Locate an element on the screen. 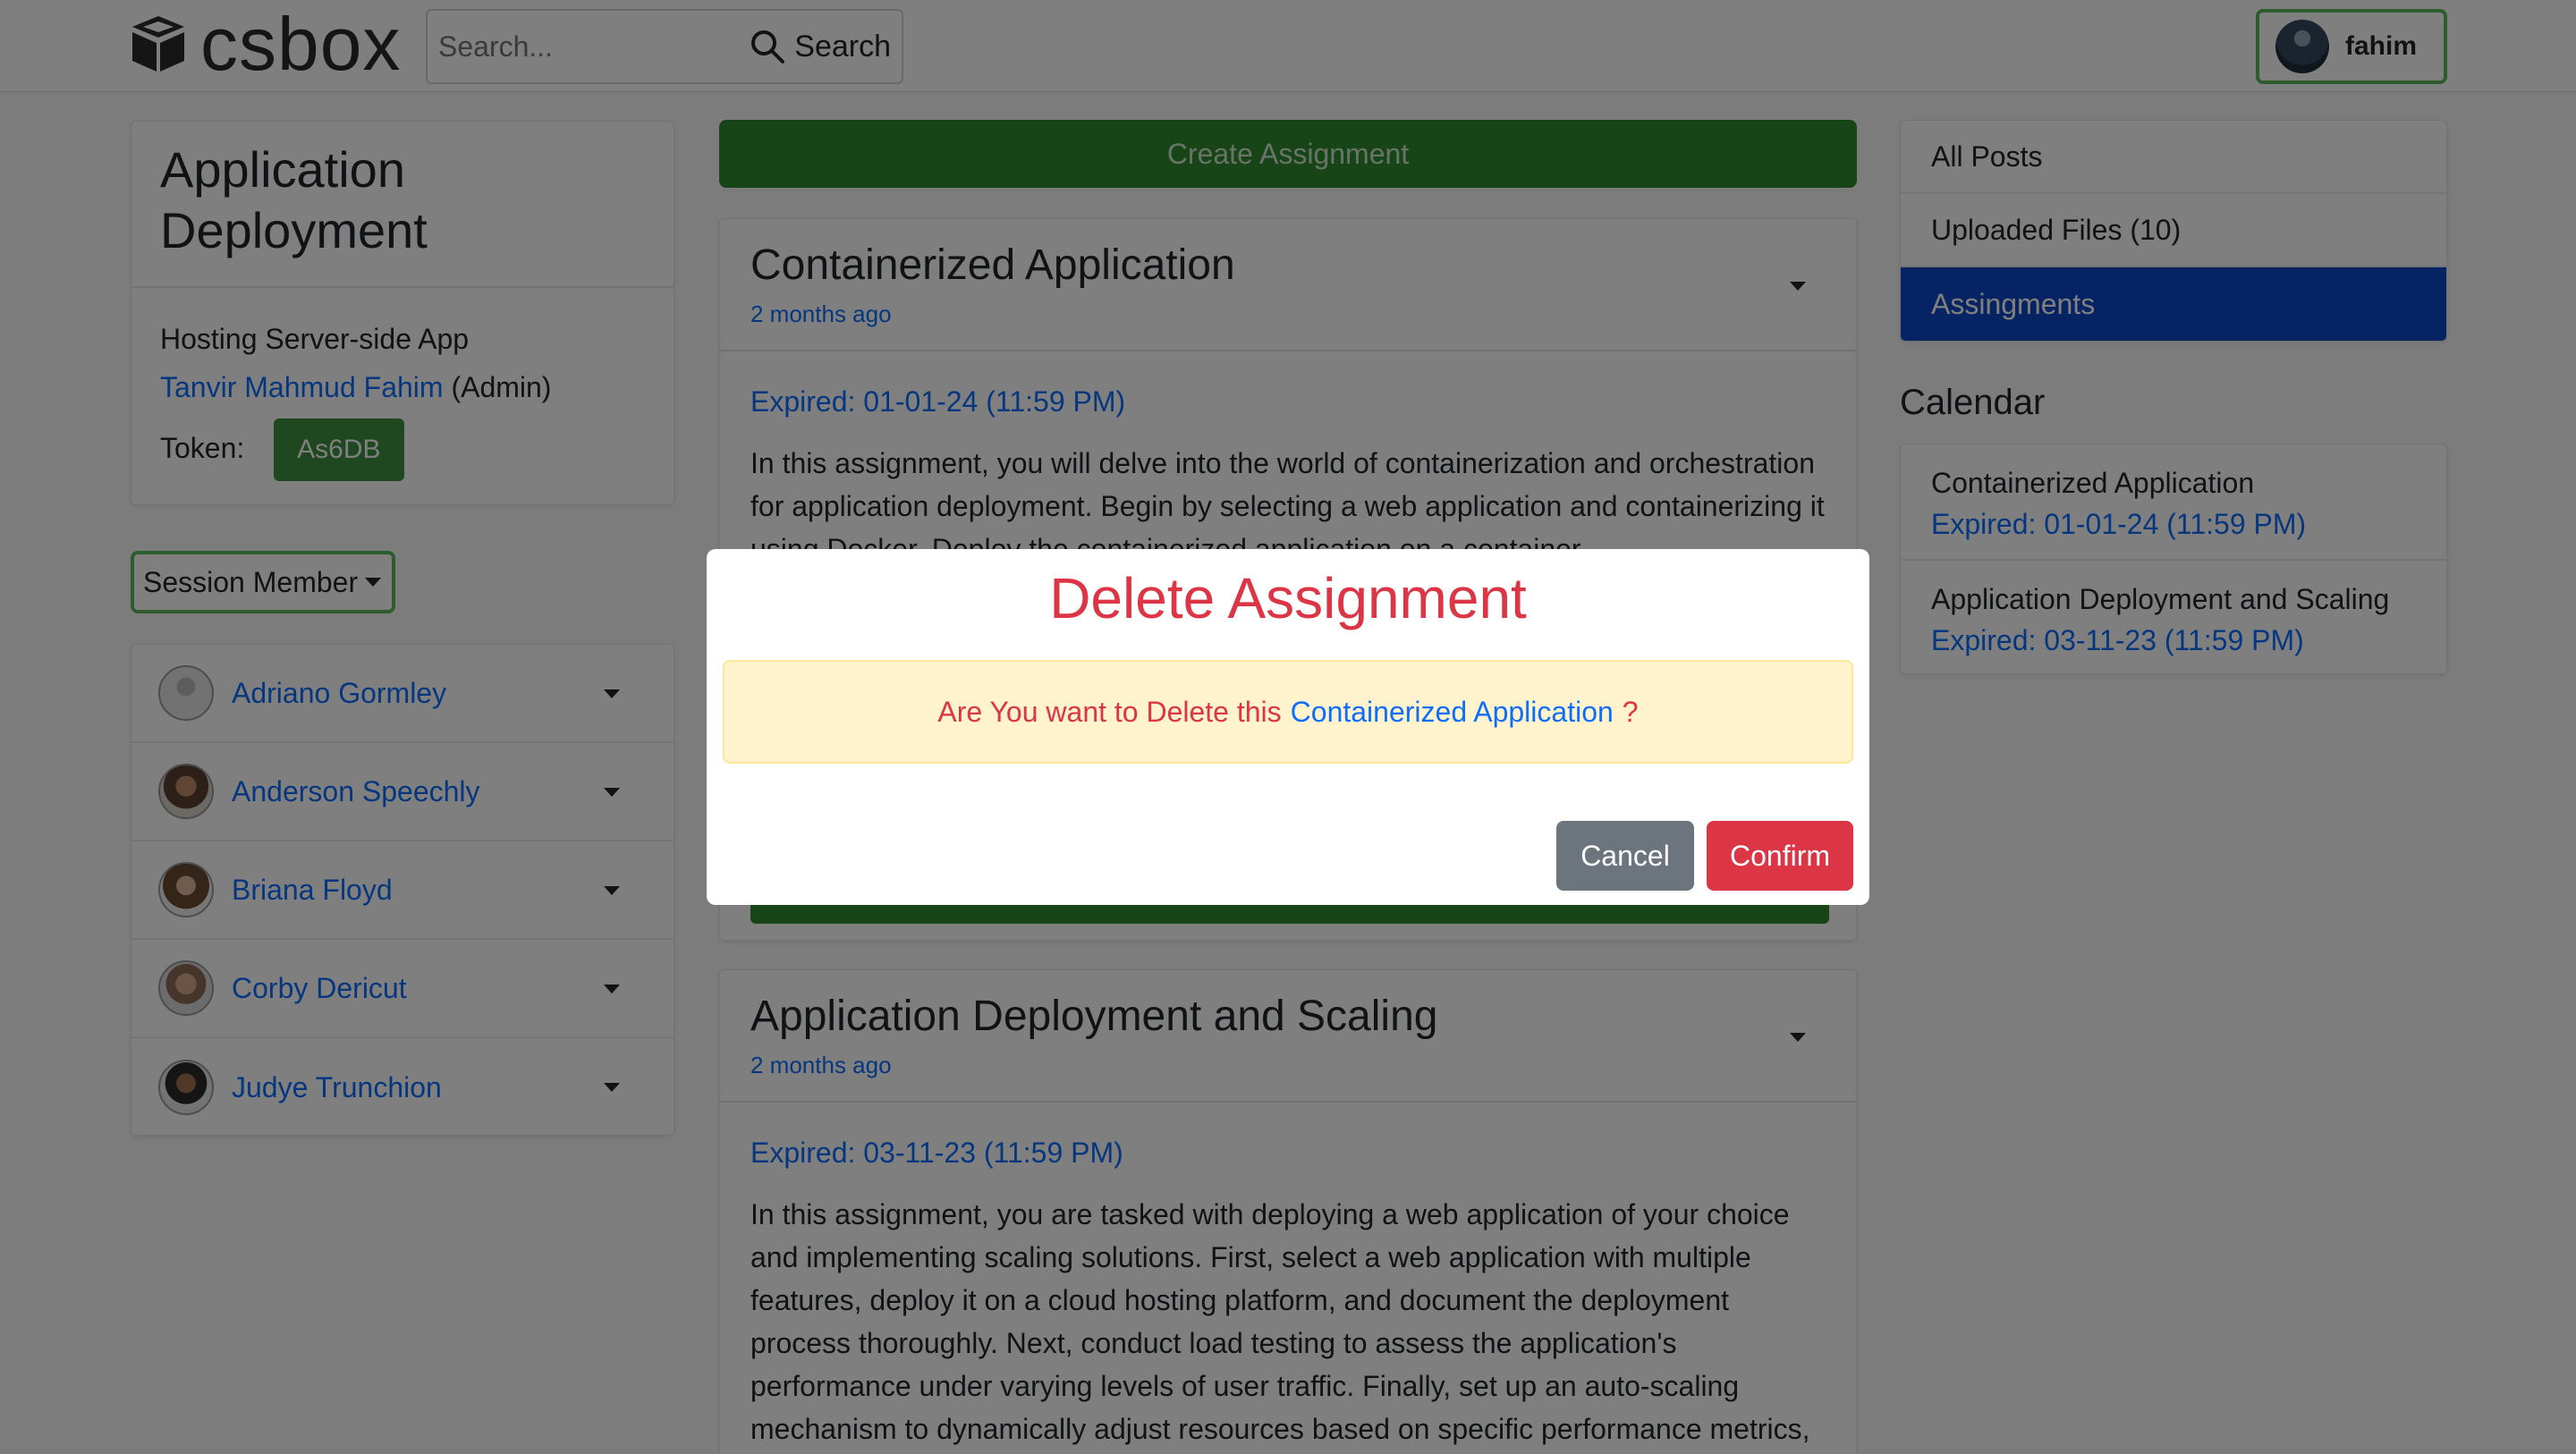 Image resolution: width=2576 pixels, height=1454 pixels. modal-title: Delete Assignment is located at coordinates (1288, 598).